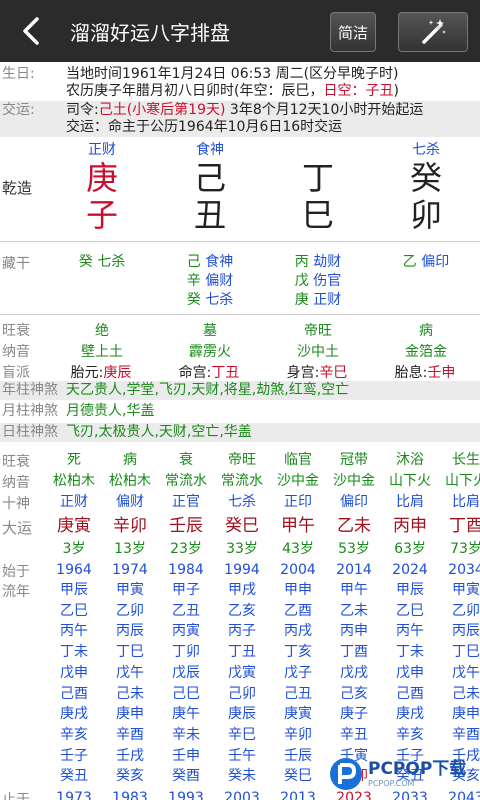 The image size is (480, 800). What do you see at coordinates (242, 756) in the screenshot?
I see `liunian-item: 壬午` at bounding box center [242, 756].